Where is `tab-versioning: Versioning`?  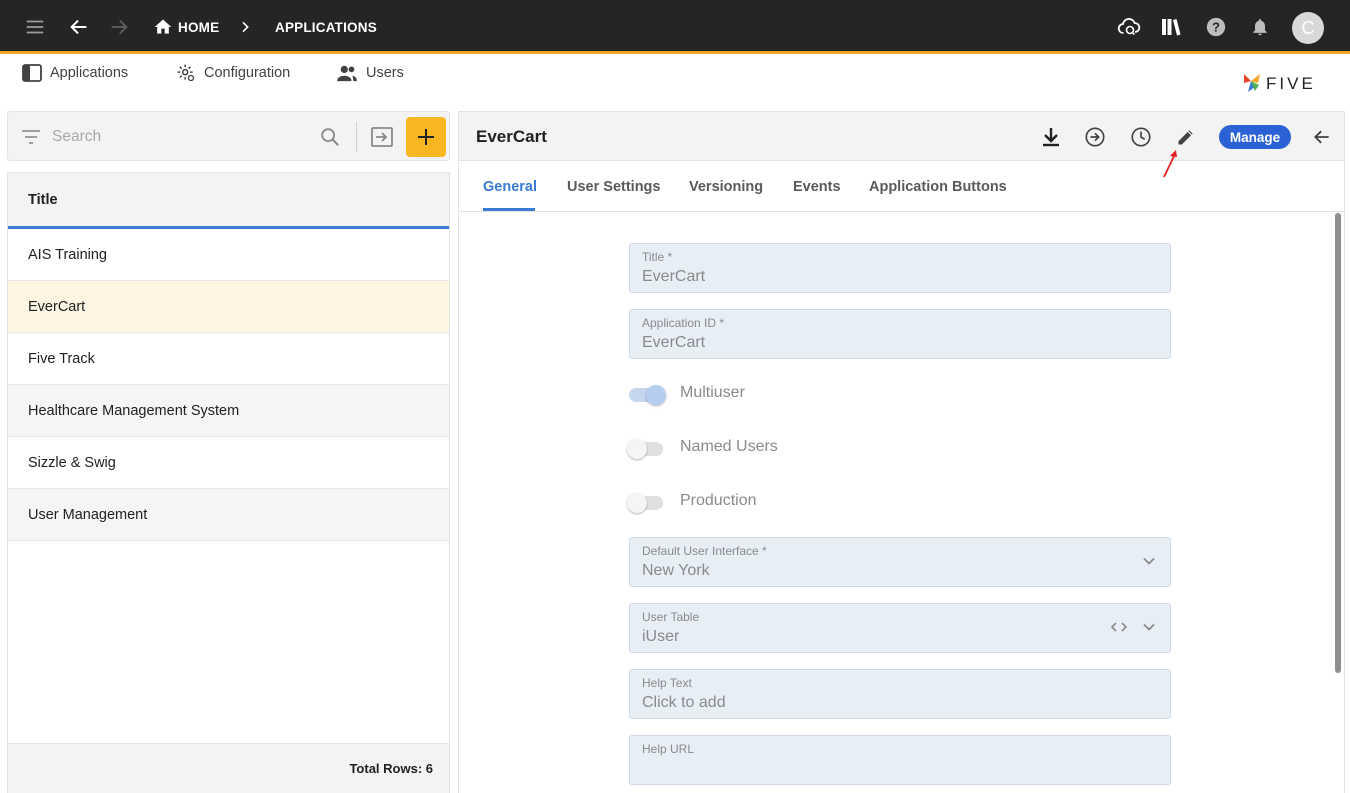
tab-versioning: Versioning is located at coordinates (726, 187).